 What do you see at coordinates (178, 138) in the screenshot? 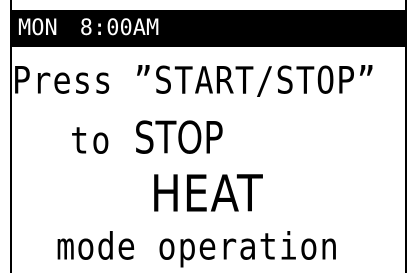
I see `instruction-stop: STOP` at bounding box center [178, 138].